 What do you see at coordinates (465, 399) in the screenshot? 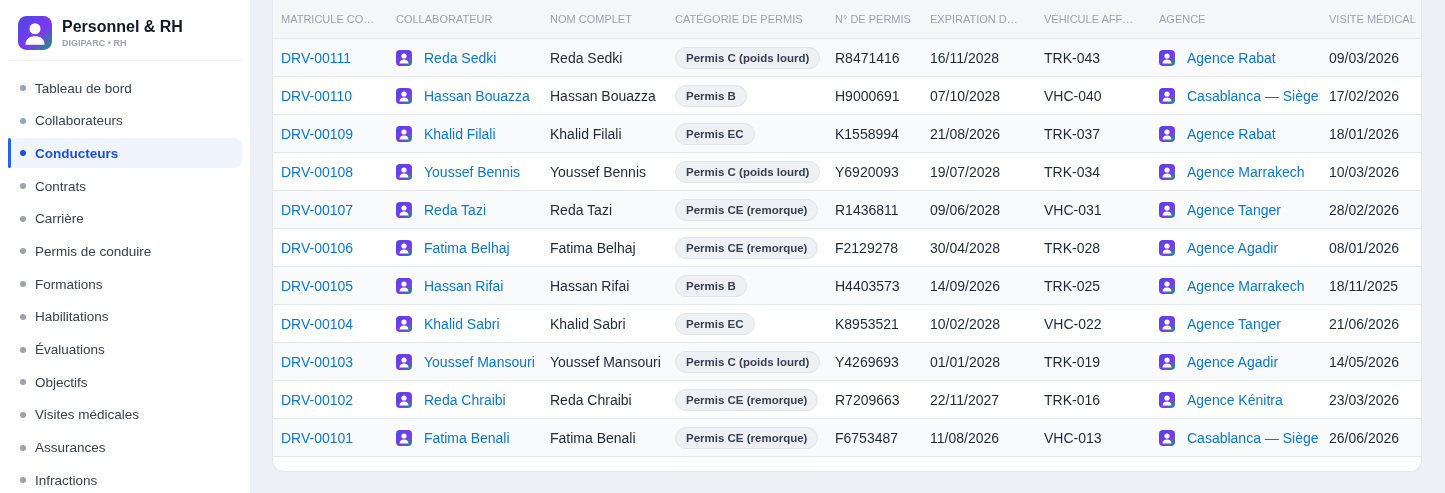
I see `collaborator-link: Reda Chraibi` at bounding box center [465, 399].